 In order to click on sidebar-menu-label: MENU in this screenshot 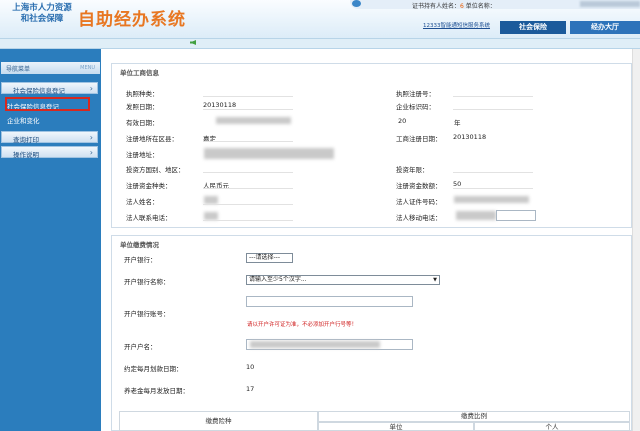, I will do `click(87, 68)`.